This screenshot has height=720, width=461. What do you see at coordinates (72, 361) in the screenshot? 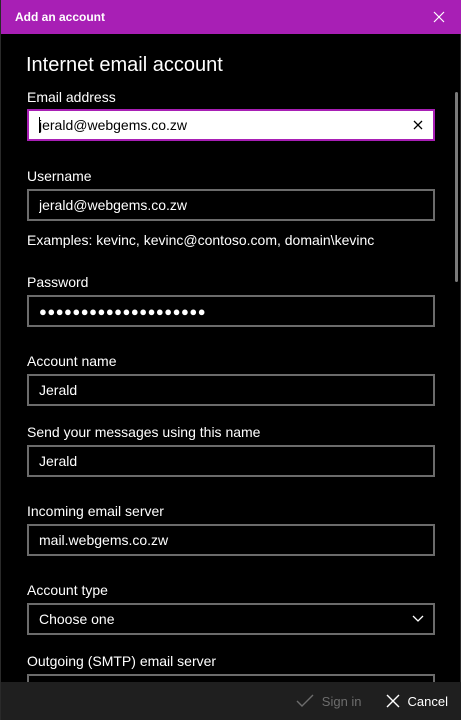
I see `account-name-label: Account name` at bounding box center [72, 361].